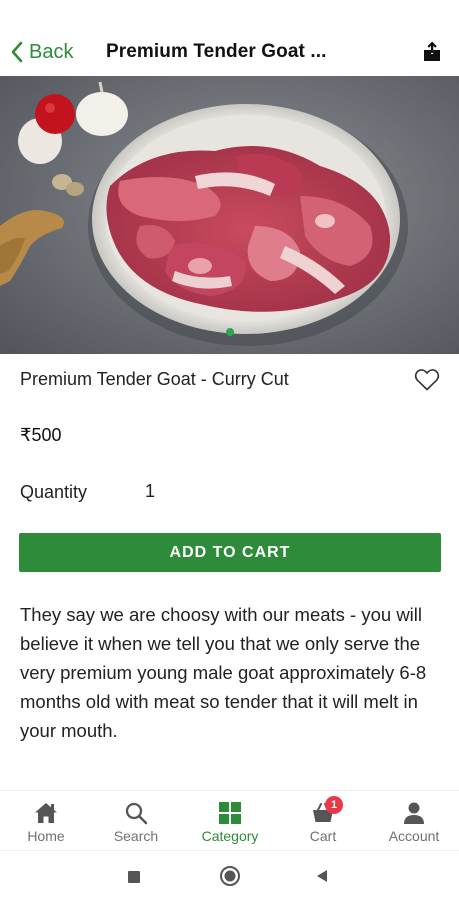 This screenshot has width=459, height=900. What do you see at coordinates (230, 836) in the screenshot?
I see `nav-category-label: Category` at bounding box center [230, 836].